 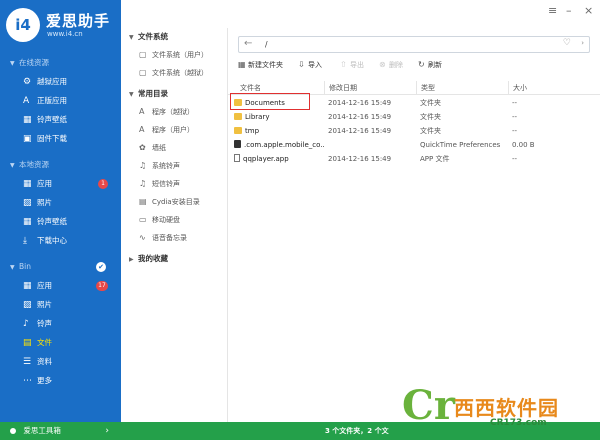 I want to click on path-bar: ← / ♡ ›, so click(x=414, y=44).